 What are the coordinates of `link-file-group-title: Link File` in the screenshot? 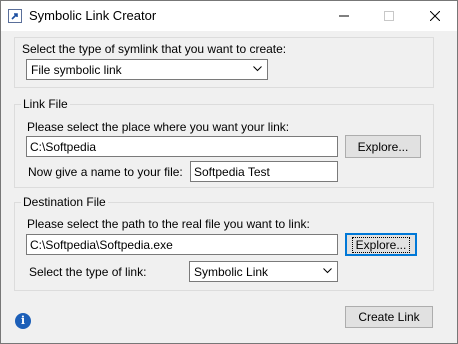 It's located at (45, 104).